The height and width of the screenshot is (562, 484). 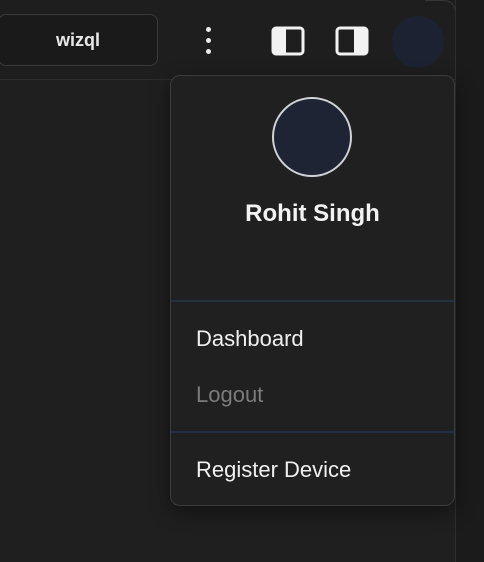 What do you see at coordinates (352, 41) in the screenshot?
I see `right-panel-toggle-icon` at bounding box center [352, 41].